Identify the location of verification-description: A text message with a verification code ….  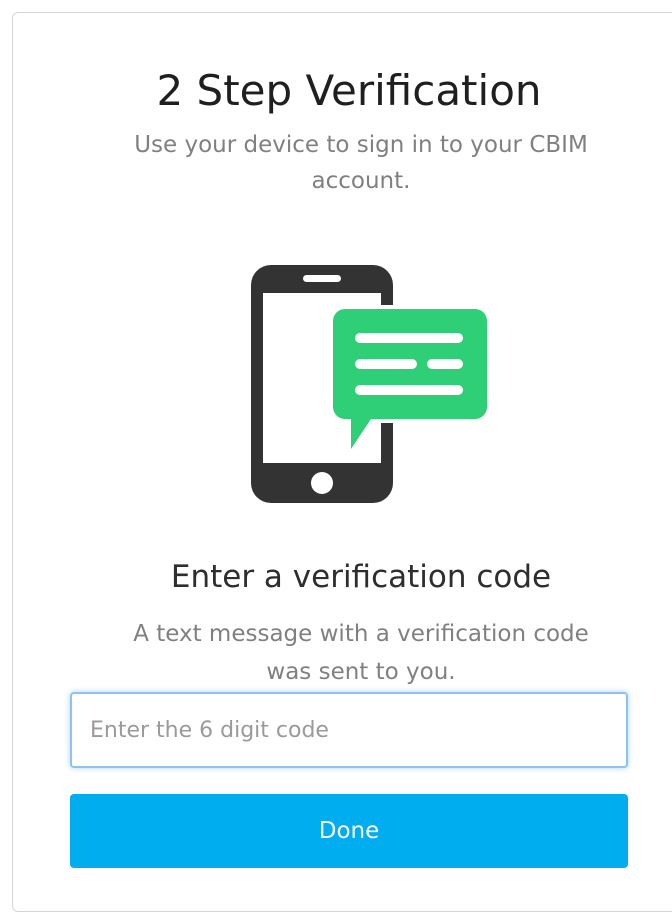
(361, 653).